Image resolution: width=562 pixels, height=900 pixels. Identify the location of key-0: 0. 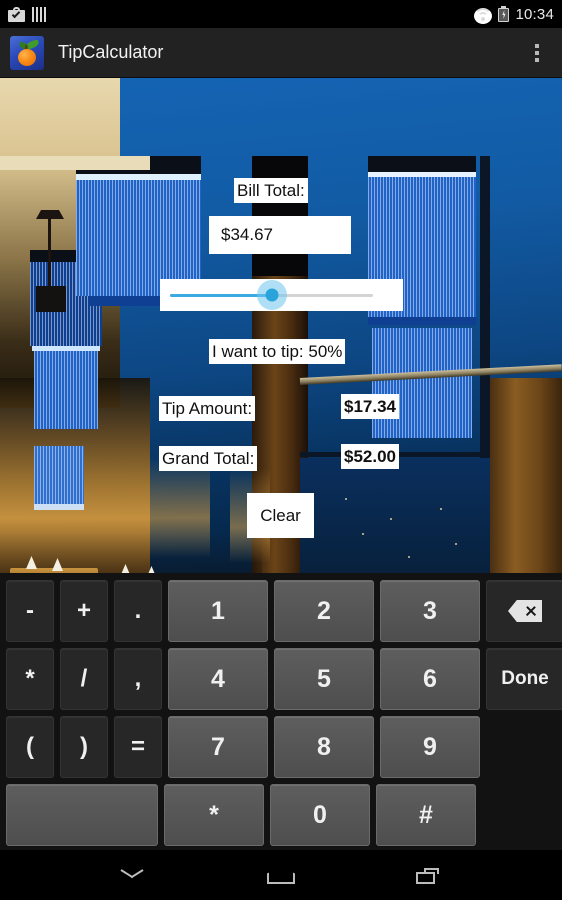
(320, 815).